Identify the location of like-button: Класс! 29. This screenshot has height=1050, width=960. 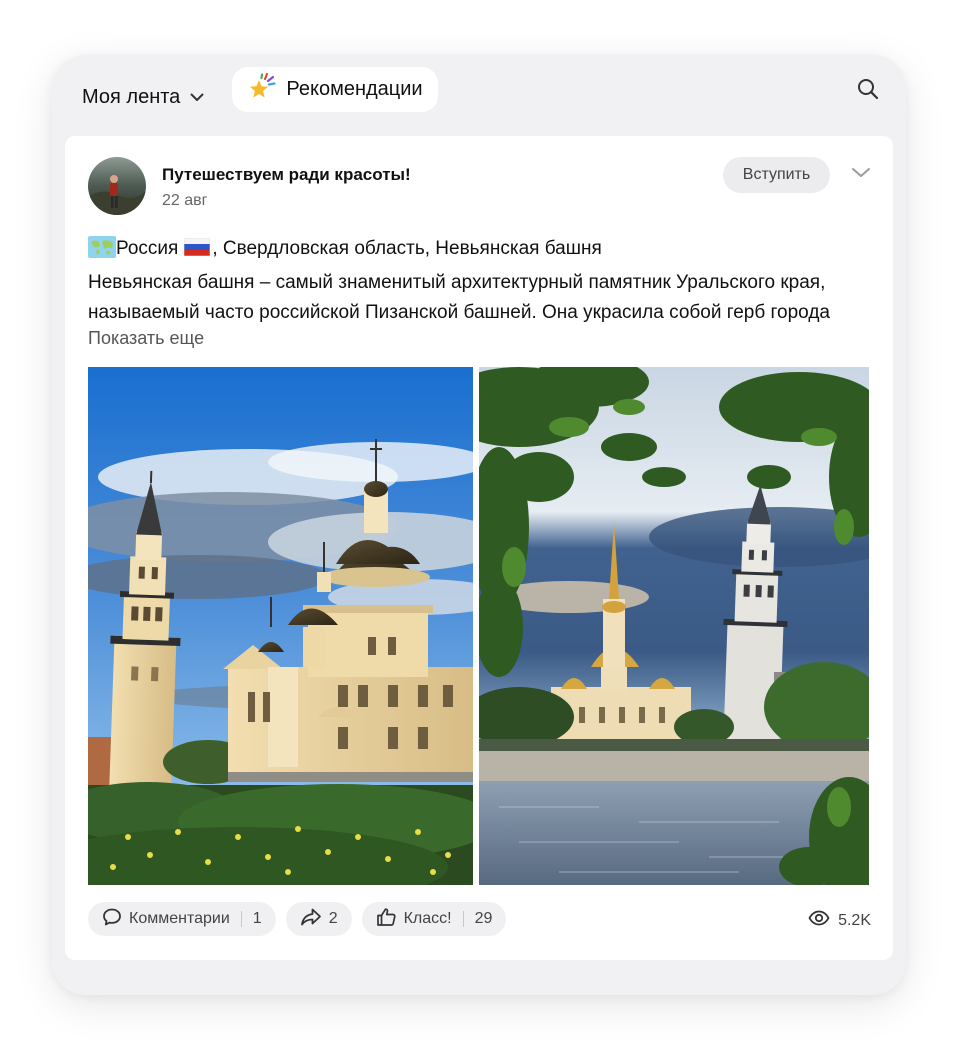
(434, 919).